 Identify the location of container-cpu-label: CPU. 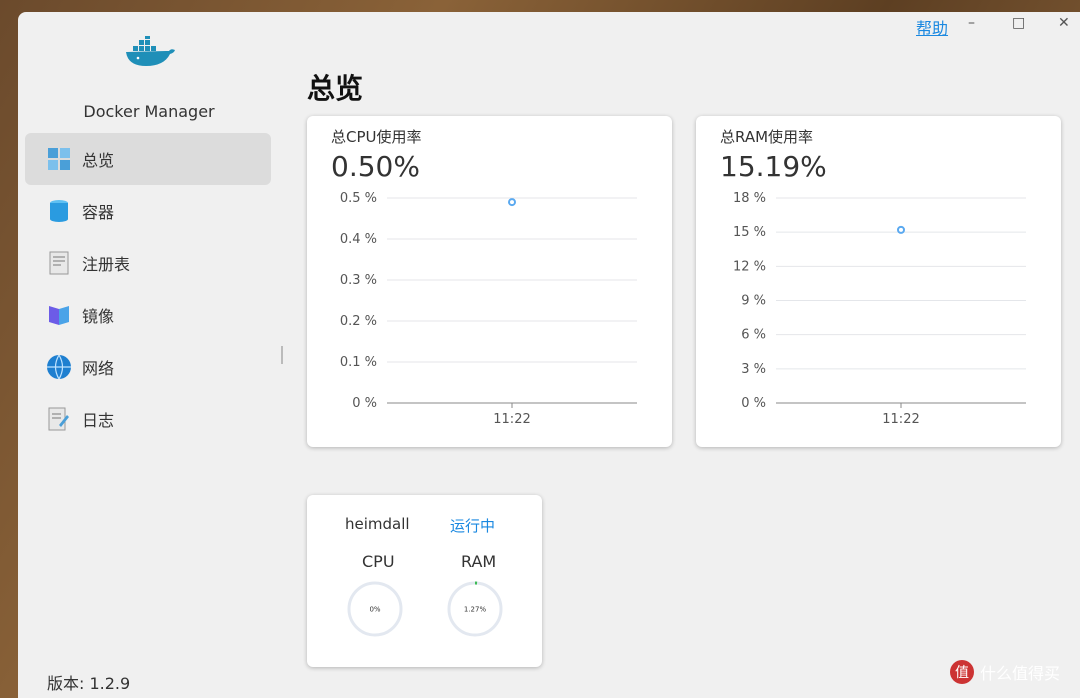
(378, 561).